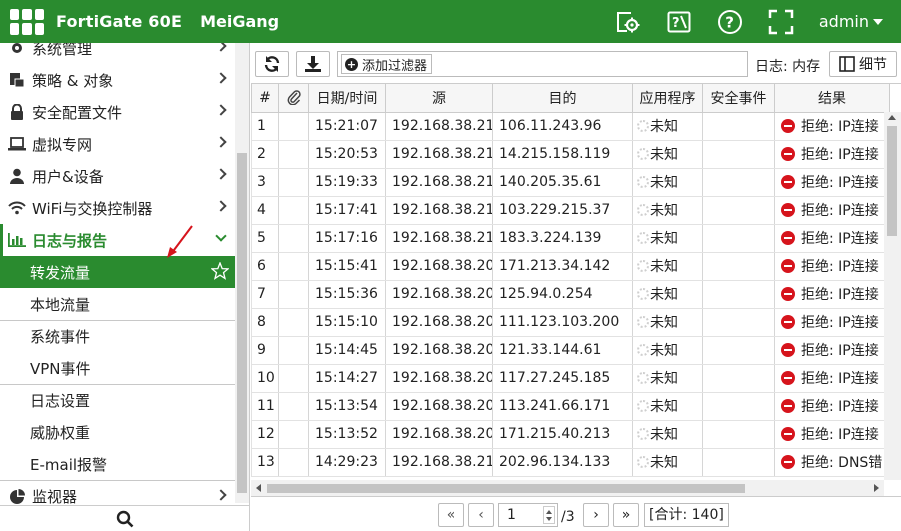 The width and height of the screenshot is (901, 531). What do you see at coordinates (117, 80) in the screenshot?
I see `sidebar-item-policy: 策略 & 对象` at bounding box center [117, 80].